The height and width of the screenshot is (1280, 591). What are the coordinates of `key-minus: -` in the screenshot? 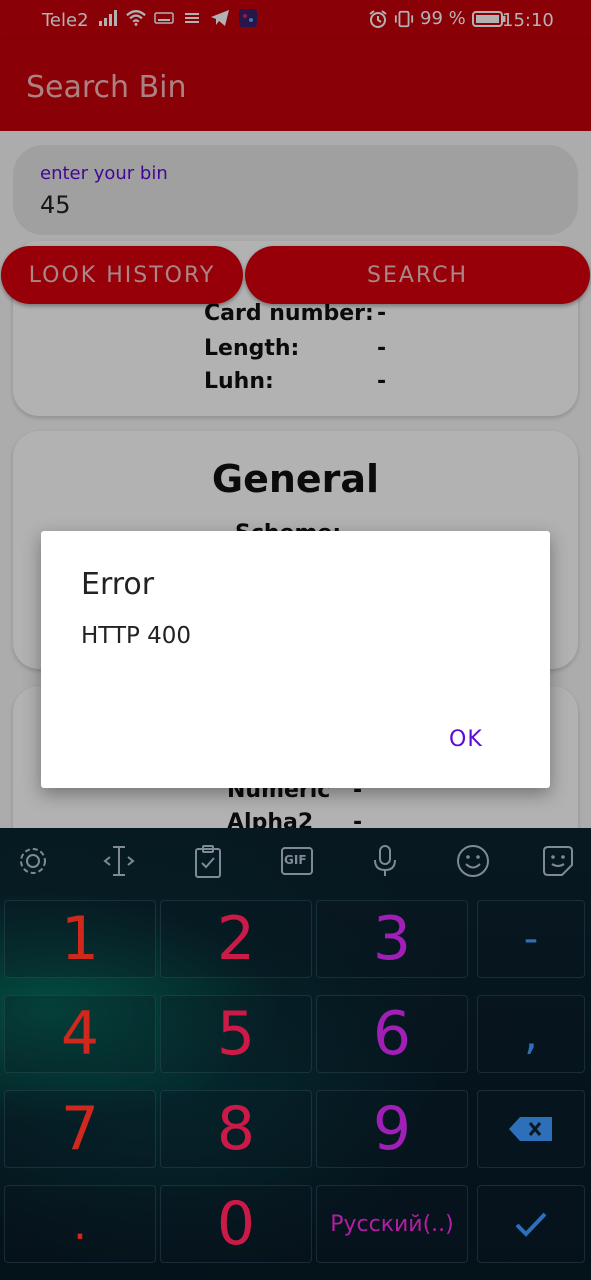 It's located at (531, 939).